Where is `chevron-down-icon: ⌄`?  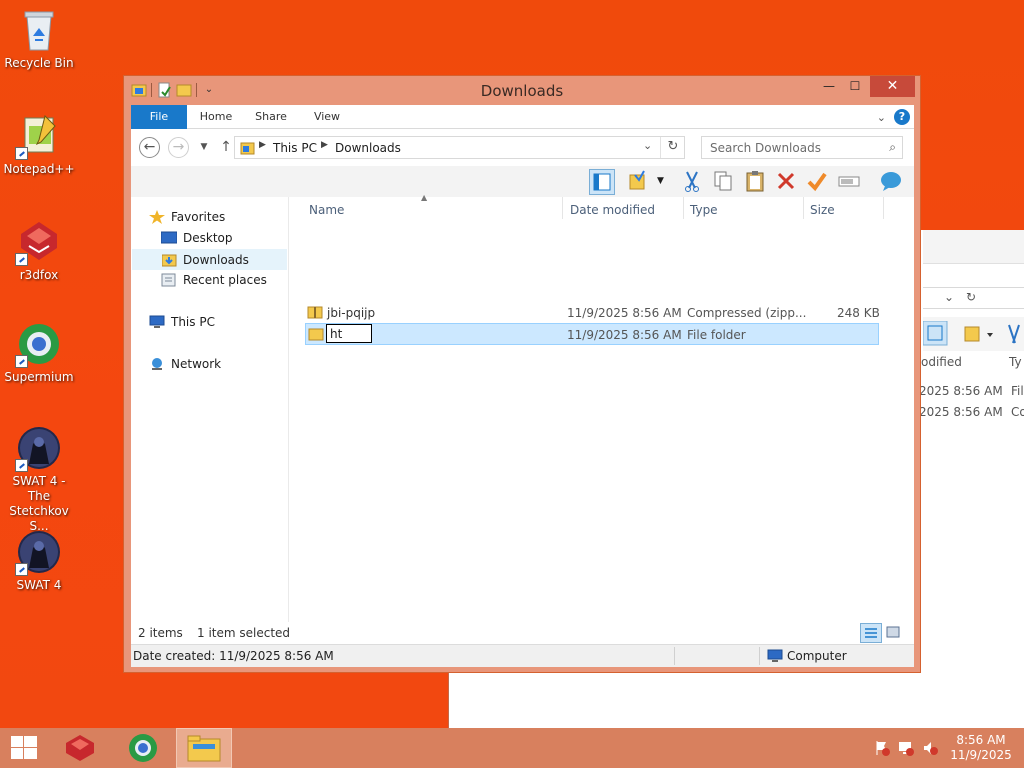 chevron-down-icon: ⌄ is located at coordinates (949, 297).